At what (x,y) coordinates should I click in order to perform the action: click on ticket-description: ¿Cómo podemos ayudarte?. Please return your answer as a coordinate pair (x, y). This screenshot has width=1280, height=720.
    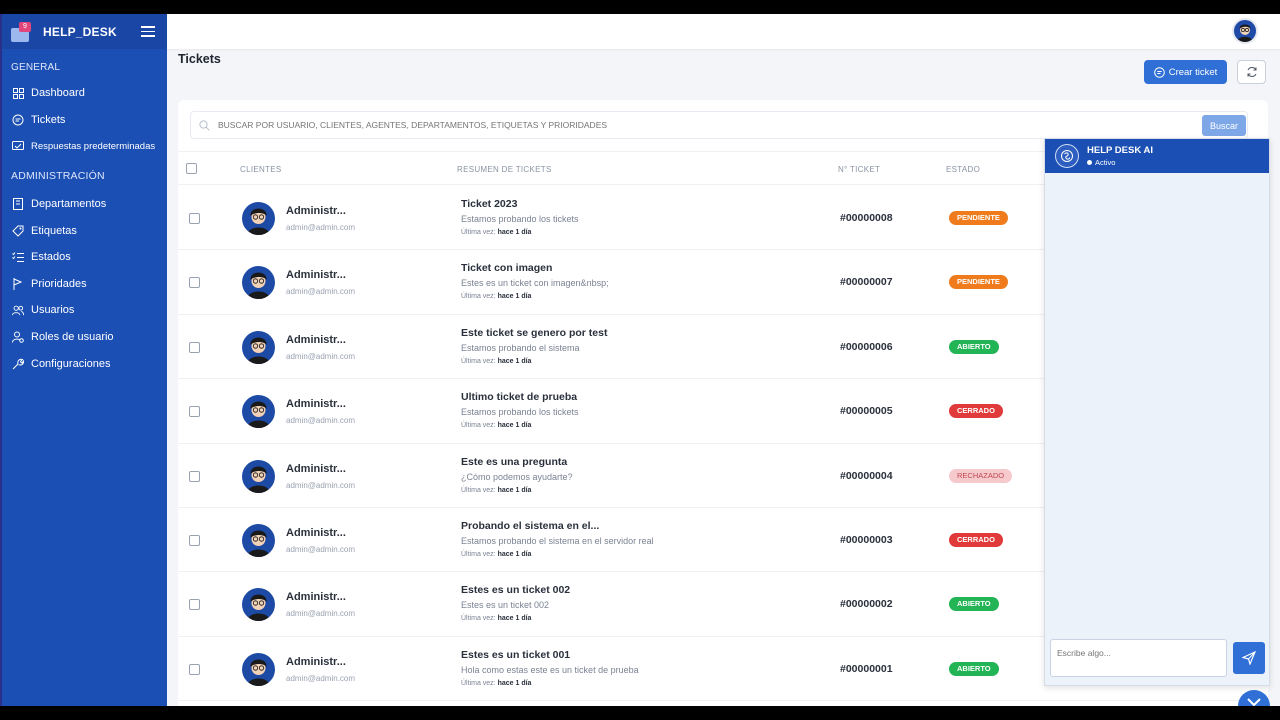
    Looking at the image, I should click on (517, 476).